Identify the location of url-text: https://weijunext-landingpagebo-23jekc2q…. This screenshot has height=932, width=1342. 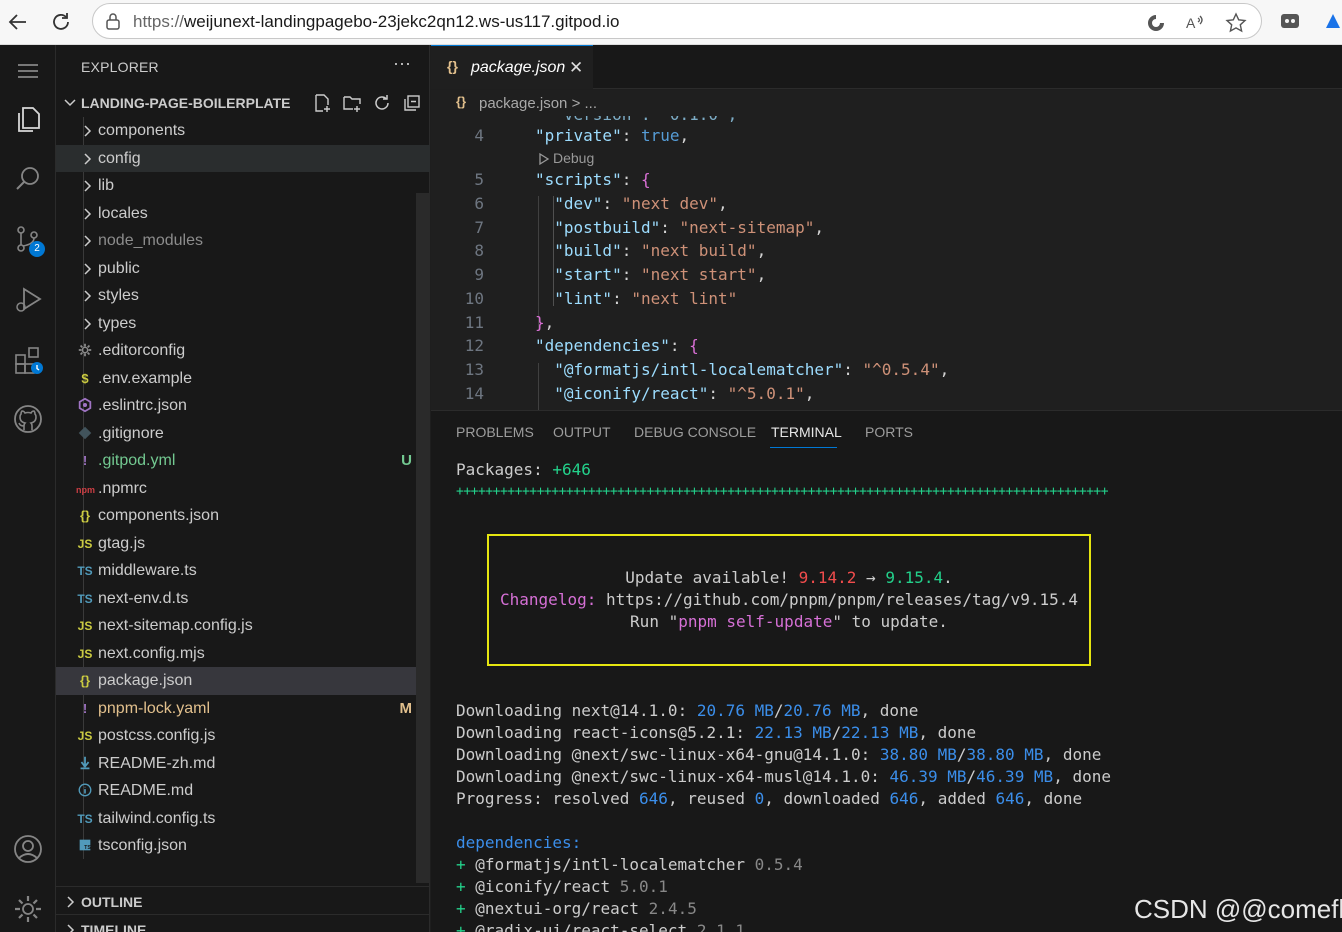
(376, 22).